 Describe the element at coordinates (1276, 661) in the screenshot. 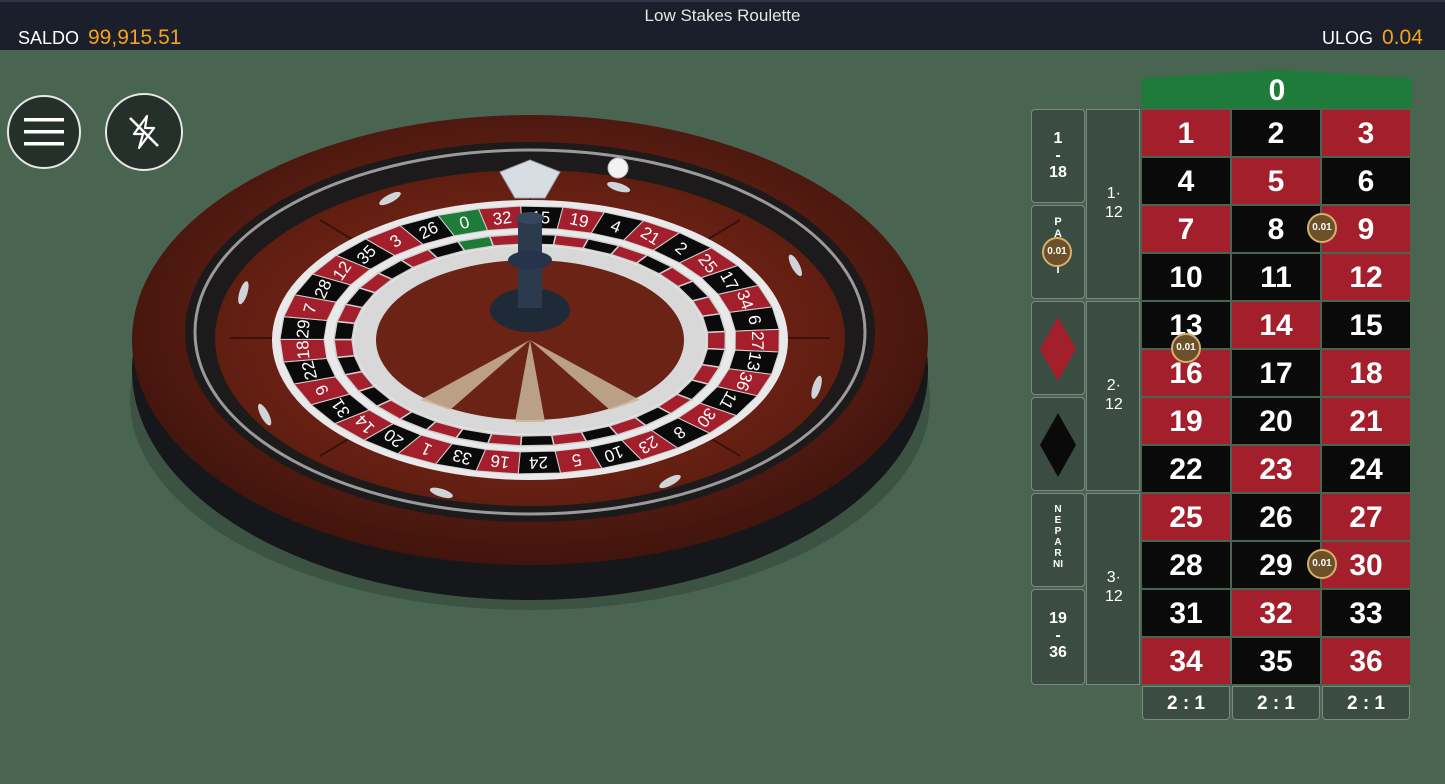

I see `number-bet-35: 35` at that location.